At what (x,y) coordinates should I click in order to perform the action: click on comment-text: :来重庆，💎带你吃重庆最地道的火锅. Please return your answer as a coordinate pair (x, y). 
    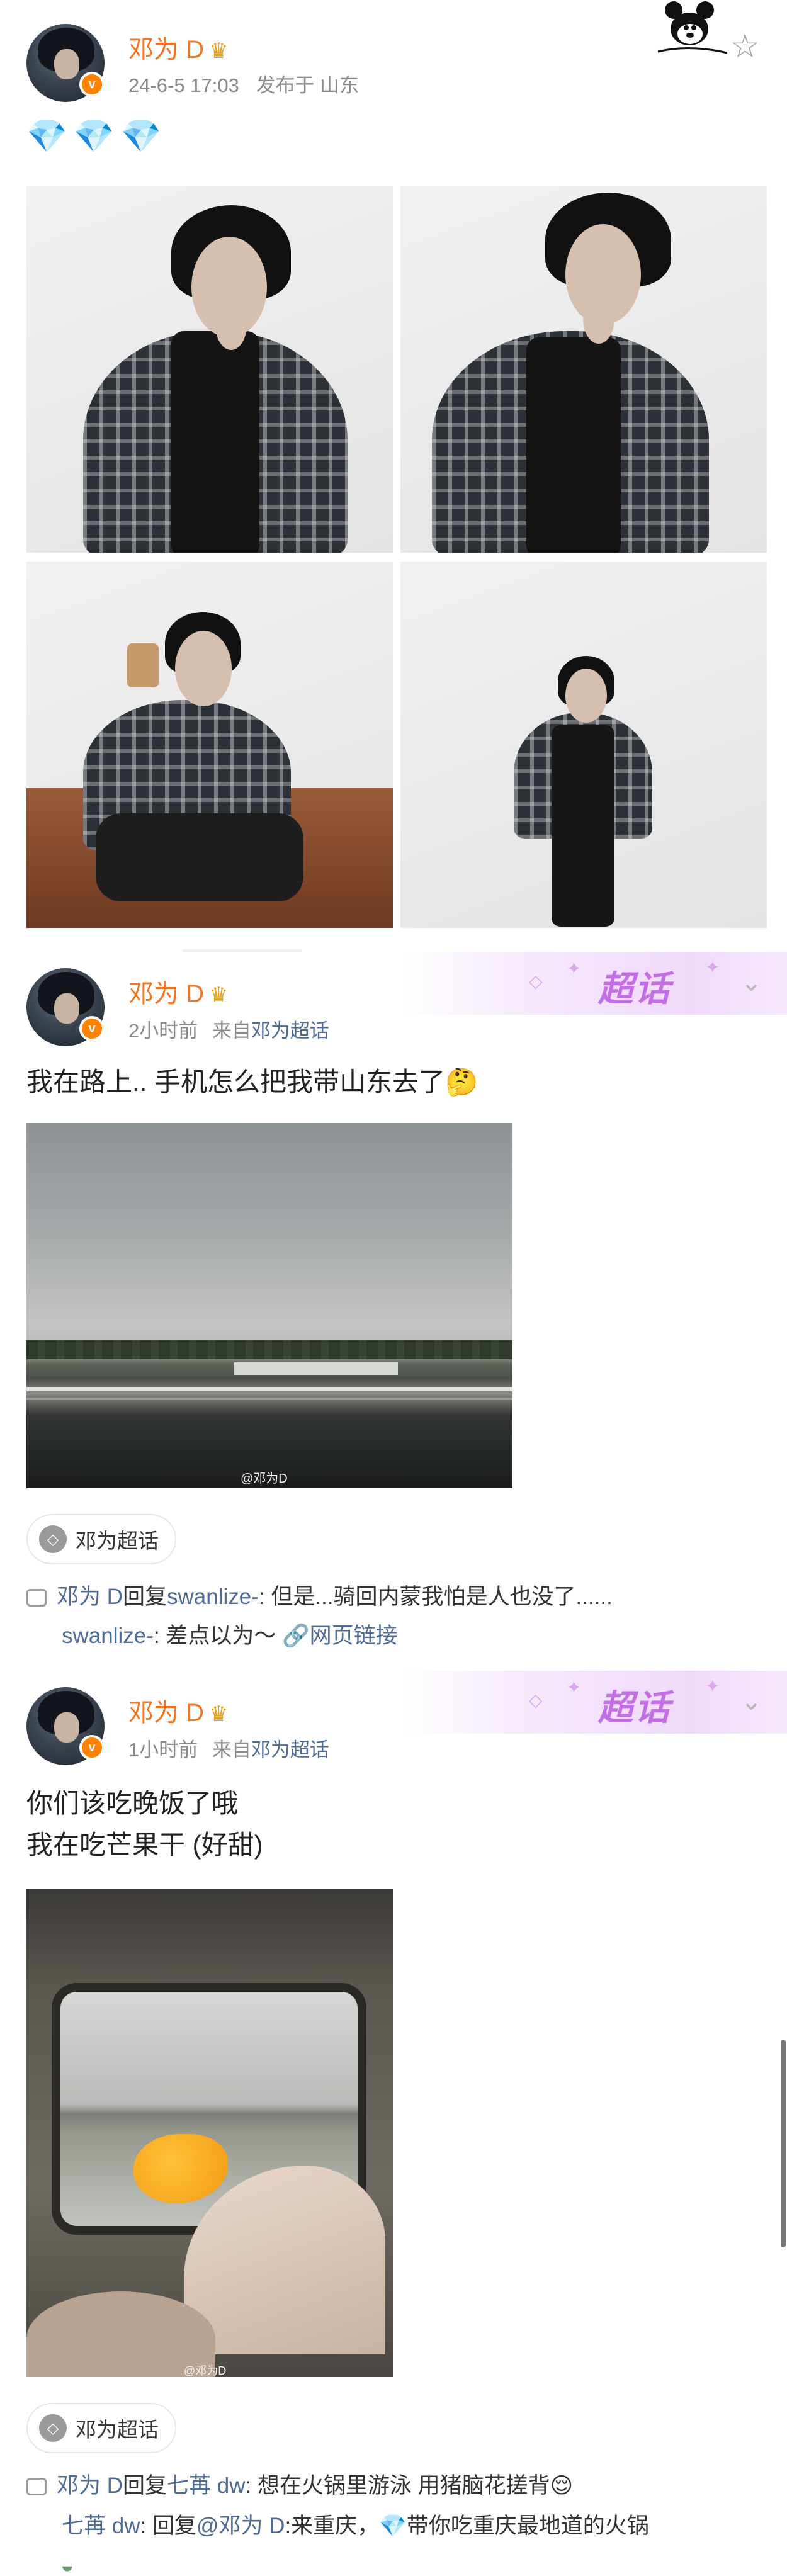
    Looking at the image, I should click on (467, 2526).